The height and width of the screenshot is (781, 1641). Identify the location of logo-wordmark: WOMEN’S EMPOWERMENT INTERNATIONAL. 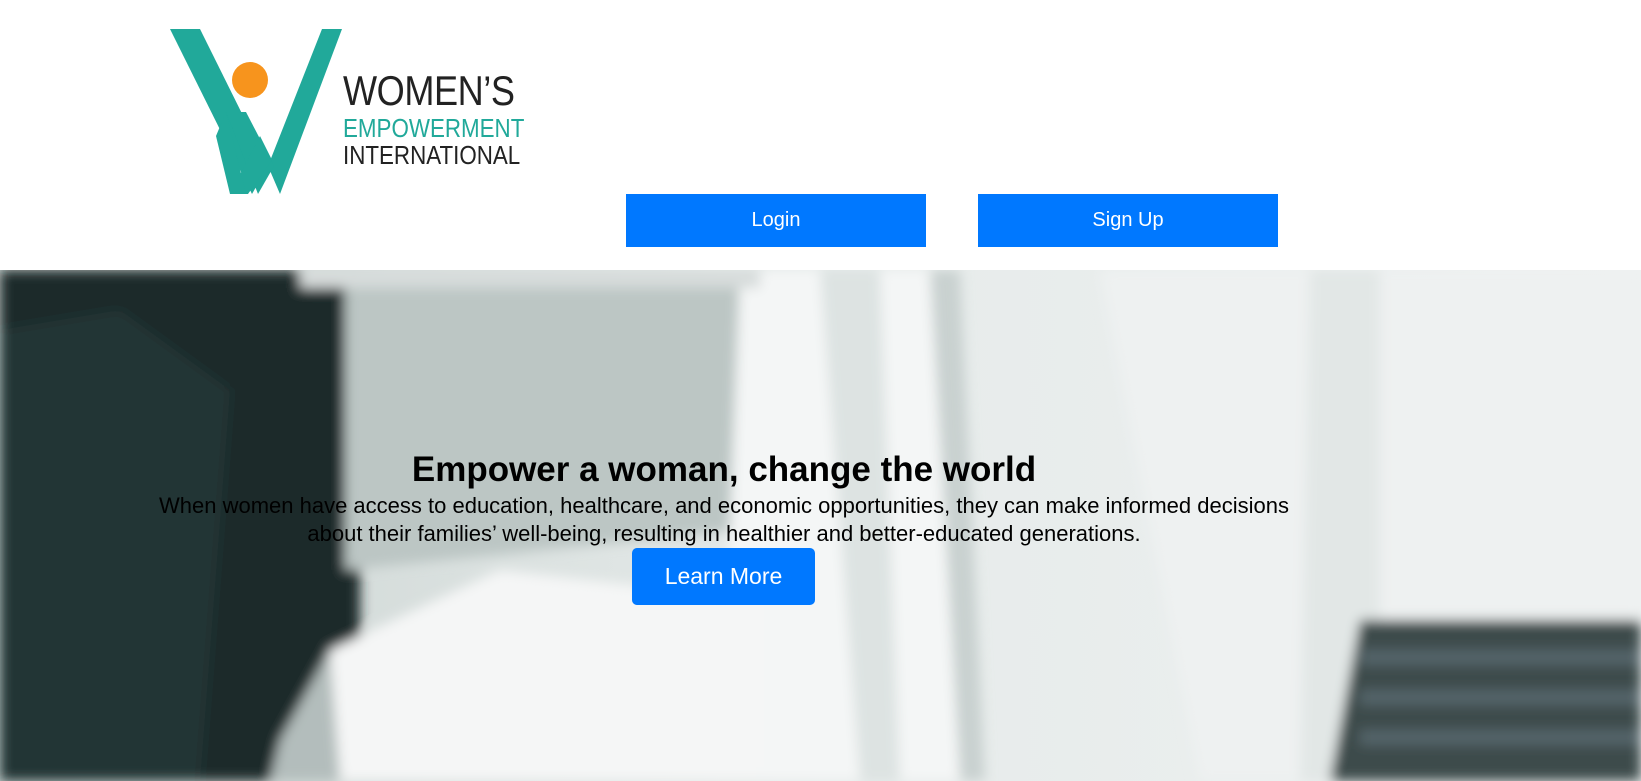
(448, 118).